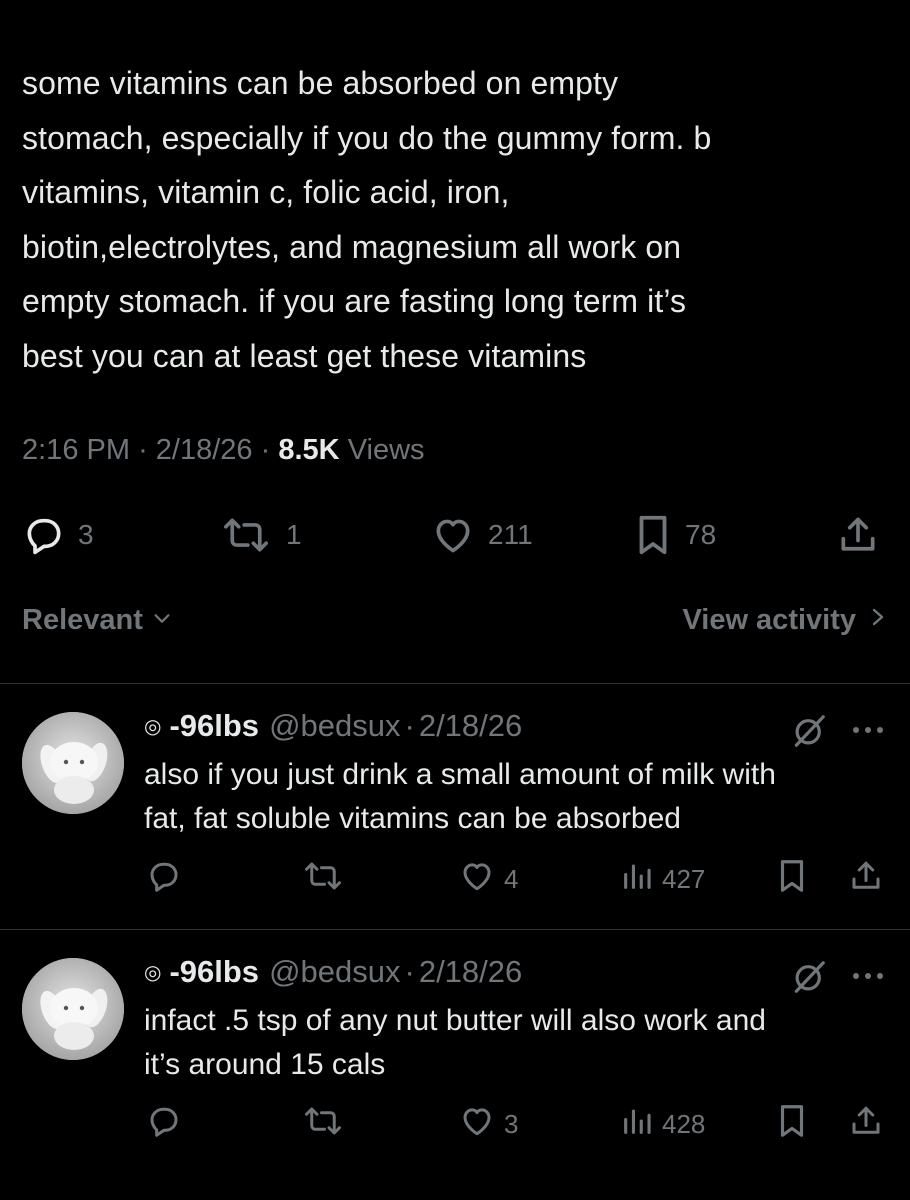 The image size is (910, 1200). What do you see at coordinates (684, 878) in the screenshot?
I see `views-count: 427` at bounding box center [684, 878].